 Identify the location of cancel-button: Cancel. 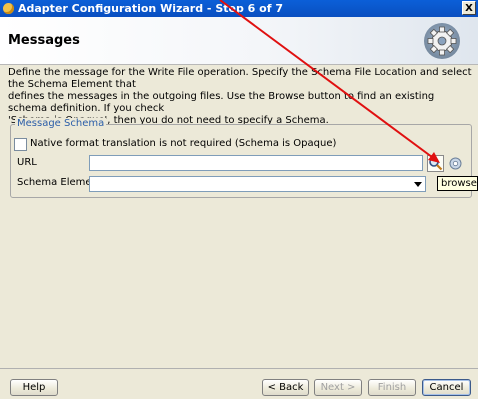
(446, 387).